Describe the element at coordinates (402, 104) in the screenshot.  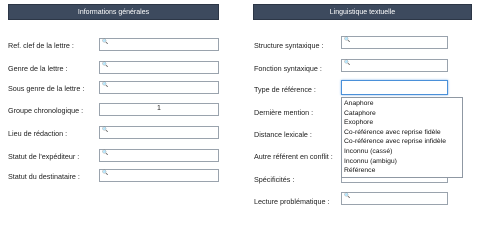
I see `option-anaphore: Anaphore` at that location.